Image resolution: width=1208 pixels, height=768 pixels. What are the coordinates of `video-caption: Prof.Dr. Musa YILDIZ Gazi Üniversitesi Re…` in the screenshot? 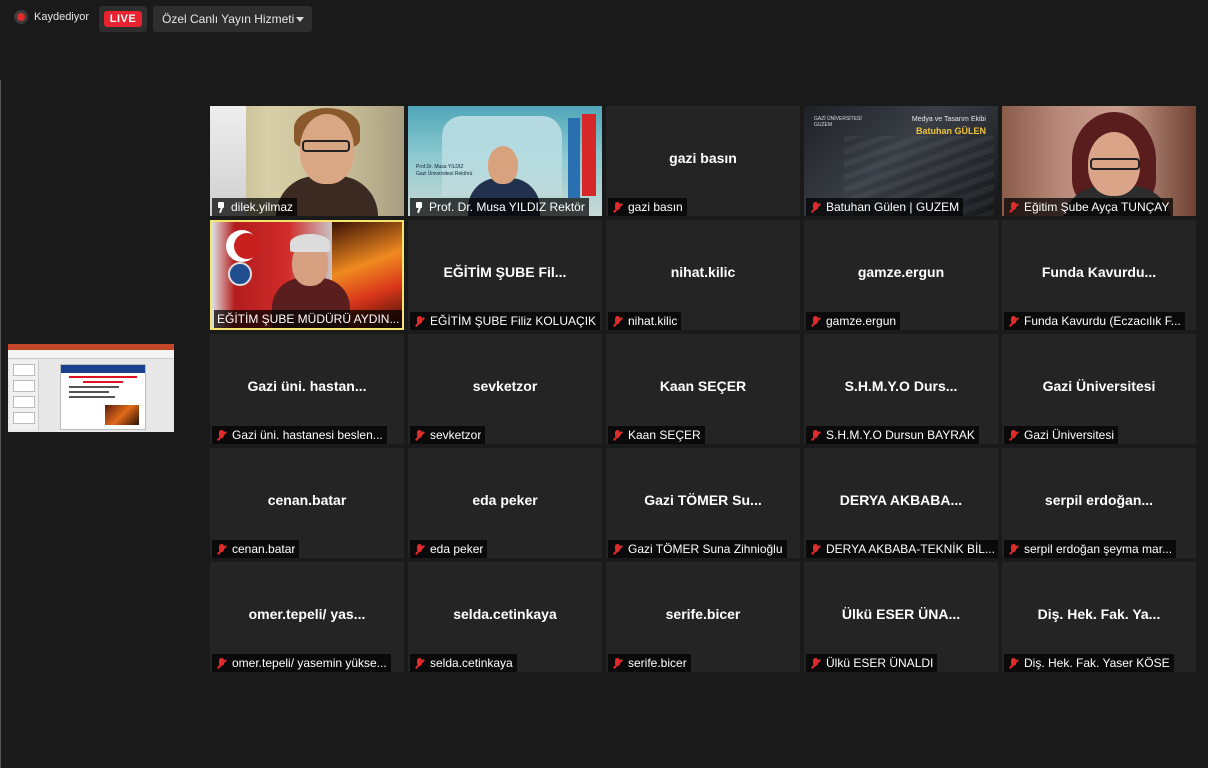 It's located at (444, 171).